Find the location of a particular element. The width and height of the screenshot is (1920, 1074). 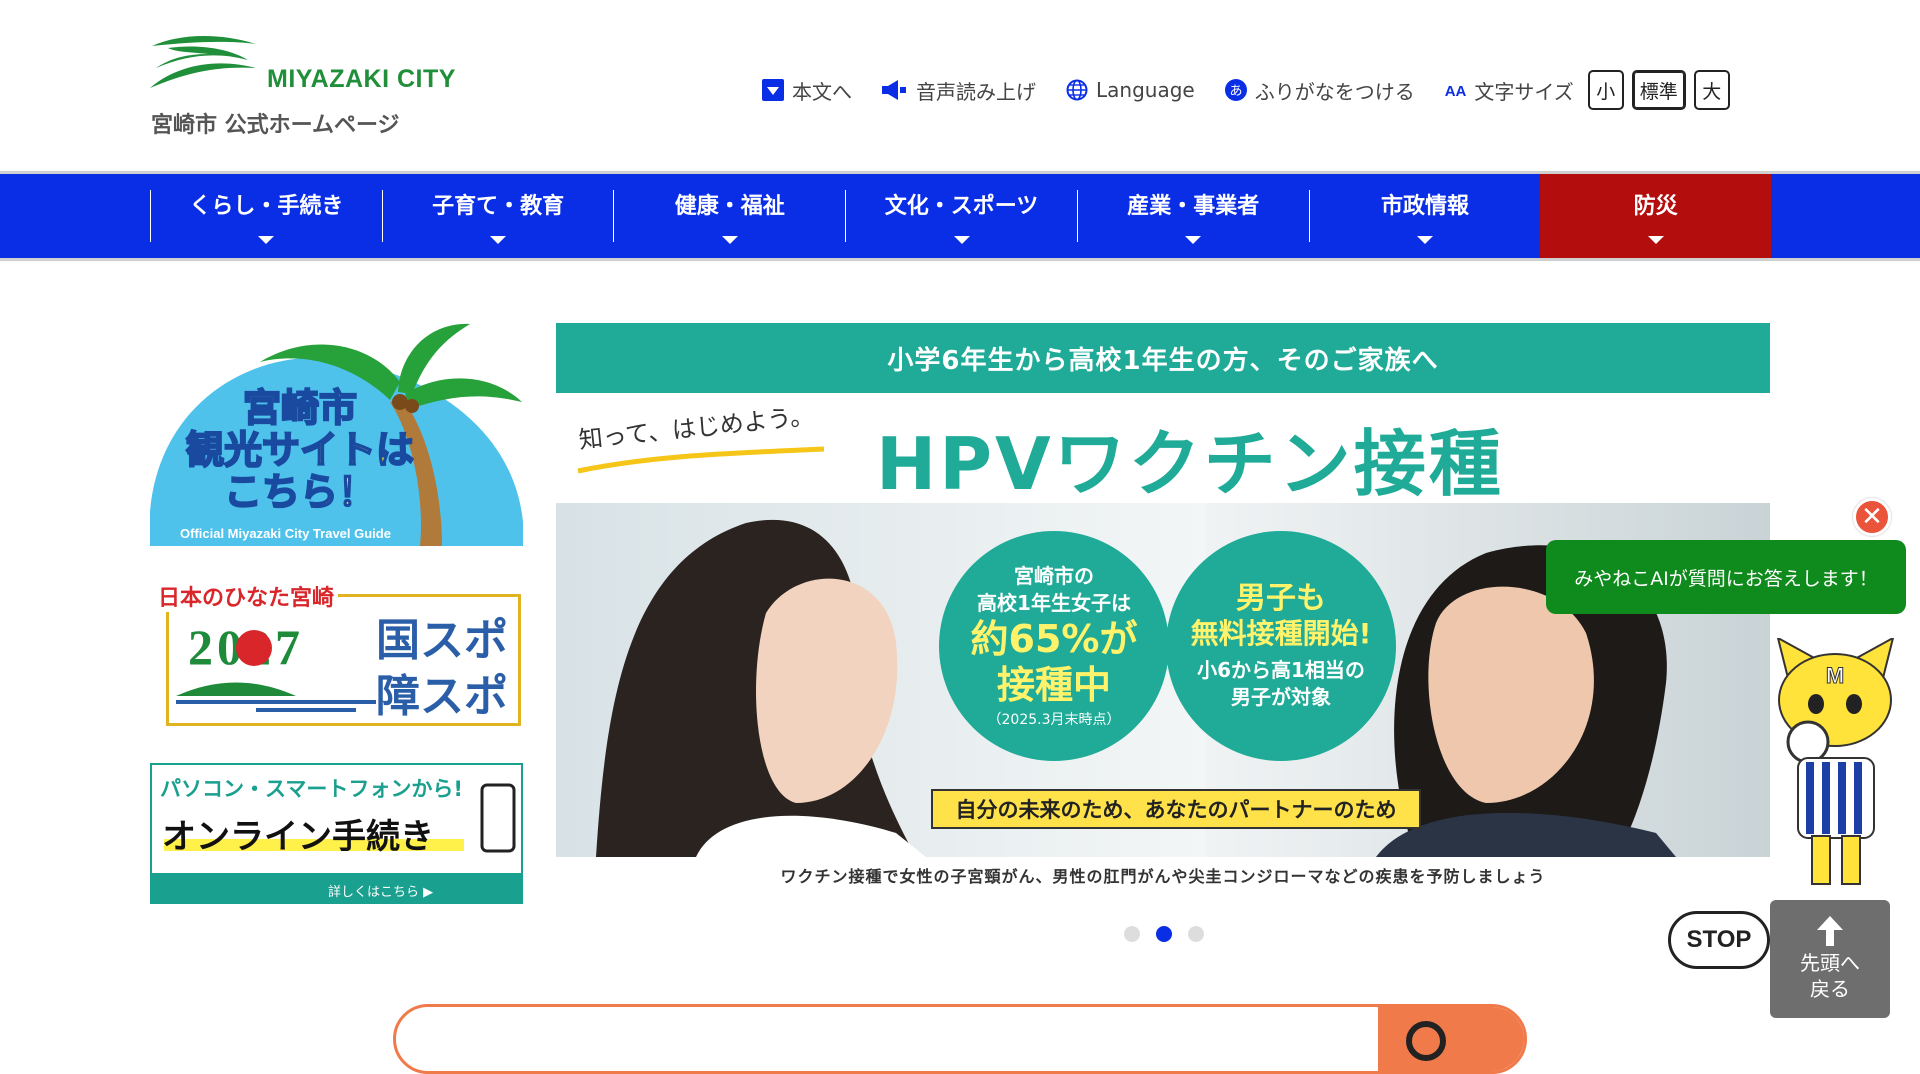

furigana-icon: あ is located at coordinates (1235, 90).